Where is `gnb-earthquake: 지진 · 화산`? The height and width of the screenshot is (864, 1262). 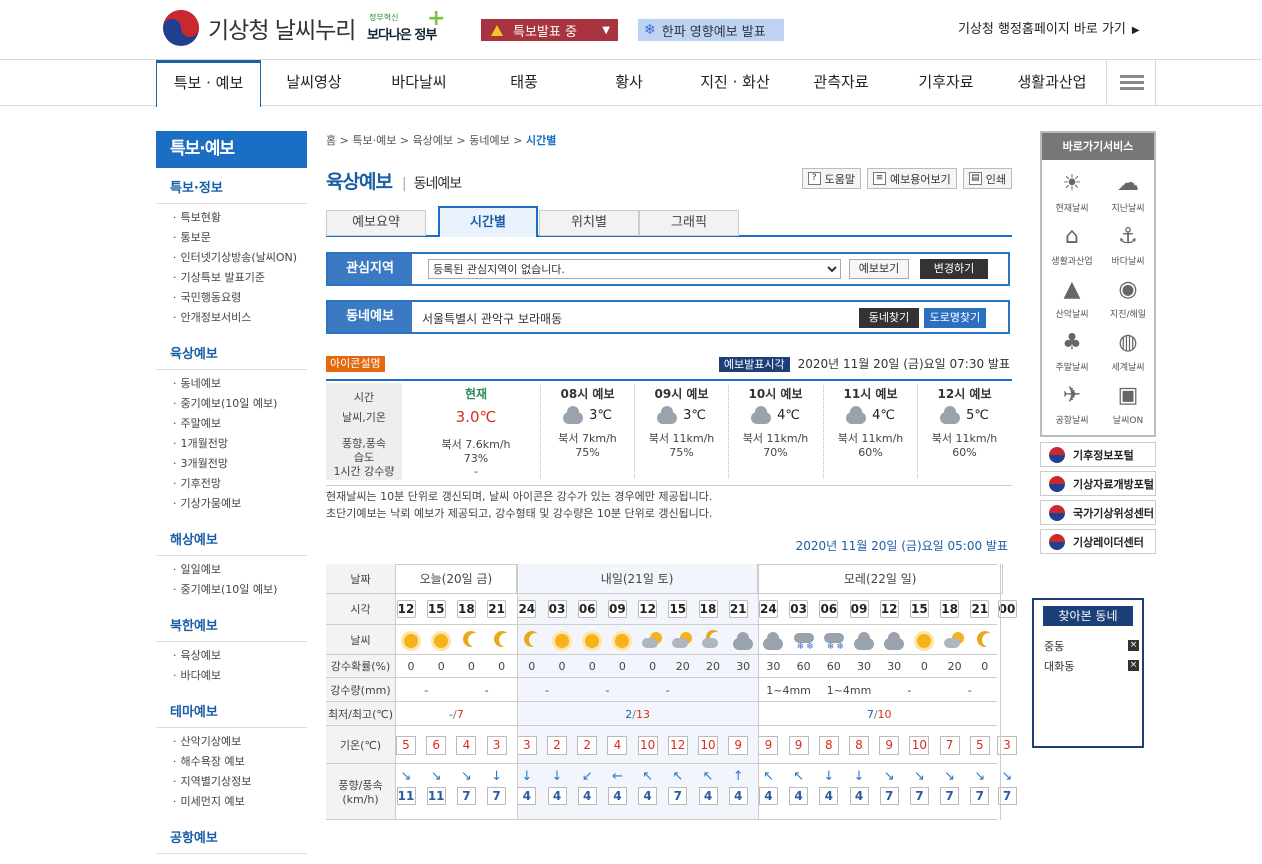
gnb-earthquake: 지진 · 화산 is located at coordinates (735, 83).